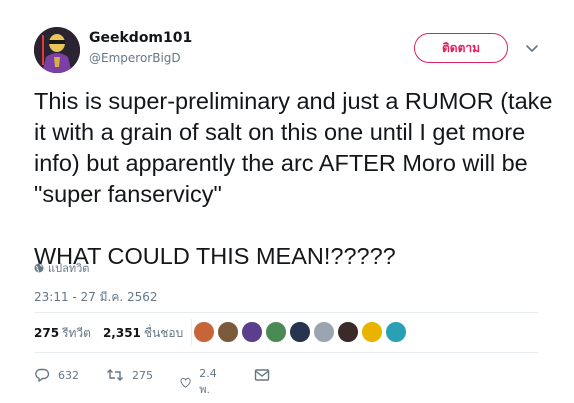  What do you see at coordinates (208, 381) in the screenshot?
I see `like-action-count: 2.4 พ.` at bounding box center [208, 381].